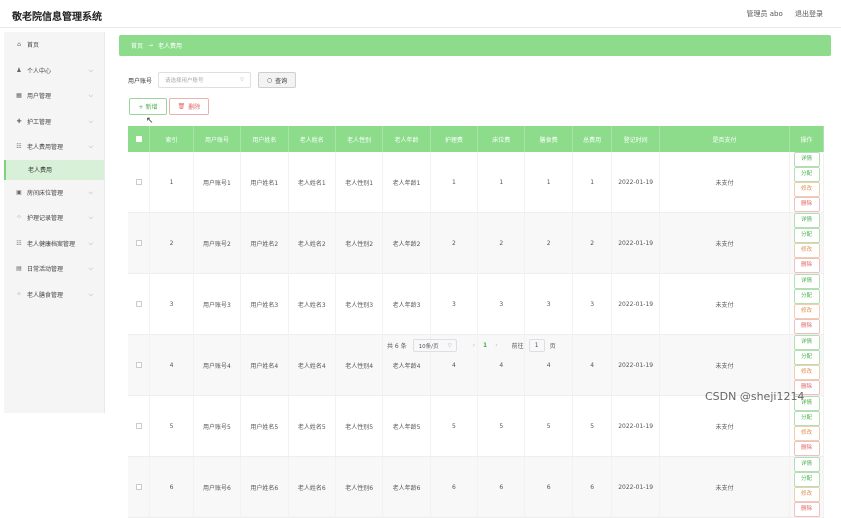 The image size is (841, 518). What do you see at coordinates (420, 14) in the screenshot?
I see `top-bar: 敬老院信息管理系统 管理员 abo 退出登录` at bounding box center [420, 14].